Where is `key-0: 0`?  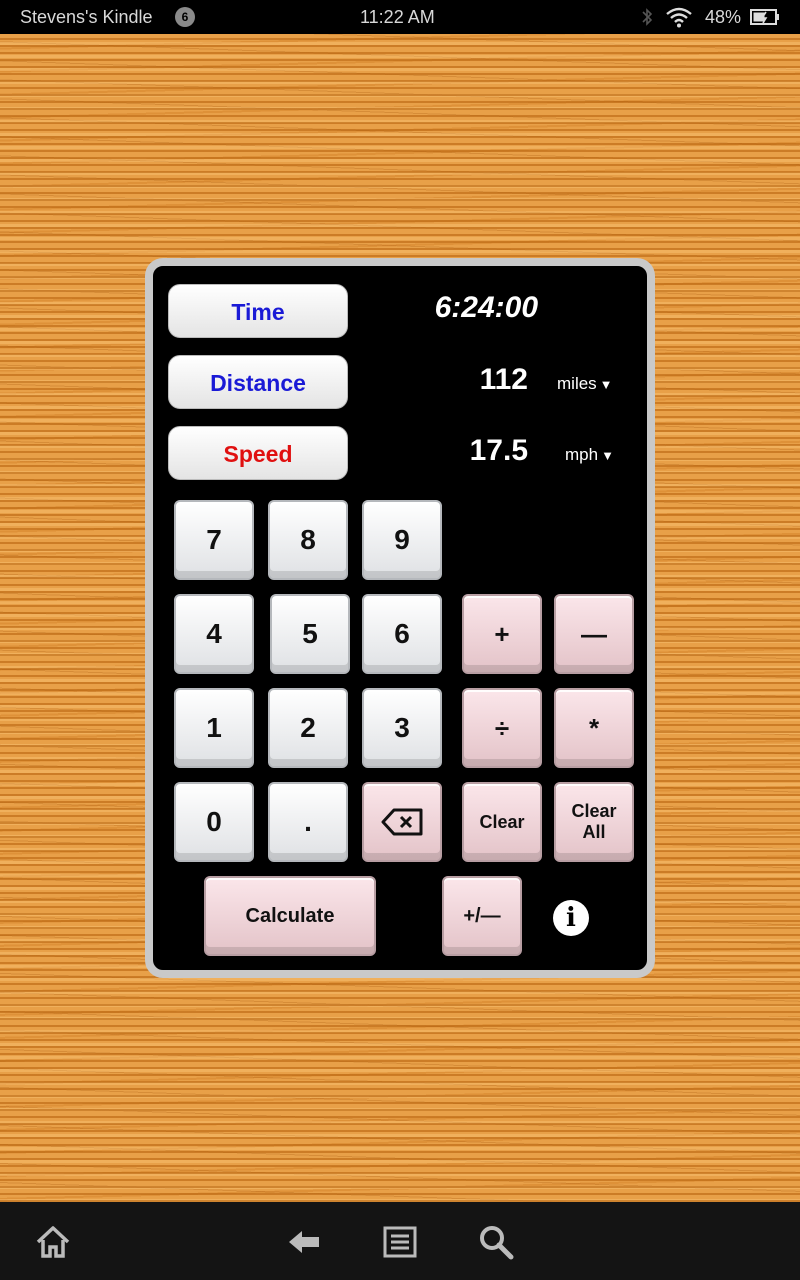
key-0: 0 is located at coordinates (214, 822).